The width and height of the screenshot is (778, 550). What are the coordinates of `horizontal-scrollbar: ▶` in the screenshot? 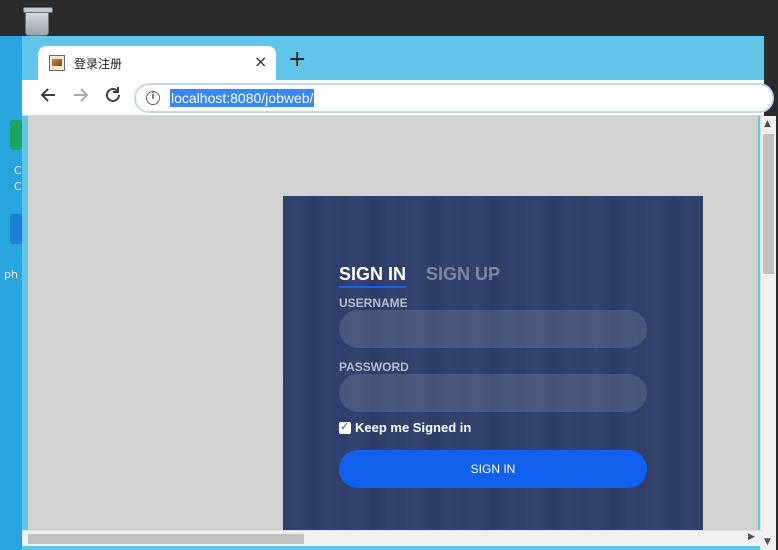 It's located at (393, 538).